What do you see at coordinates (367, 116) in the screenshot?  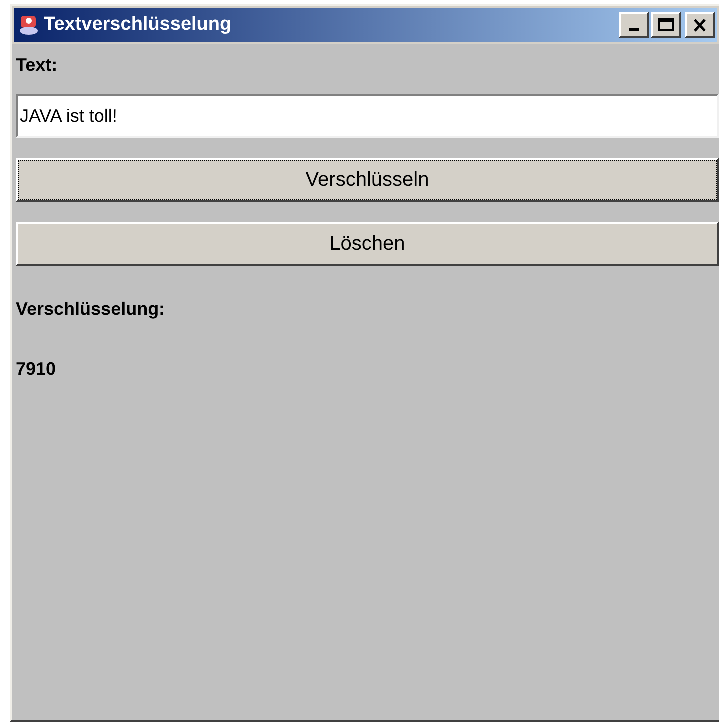 I see `text-field: JAVA ist toll!` at bounding box center [367, 116].